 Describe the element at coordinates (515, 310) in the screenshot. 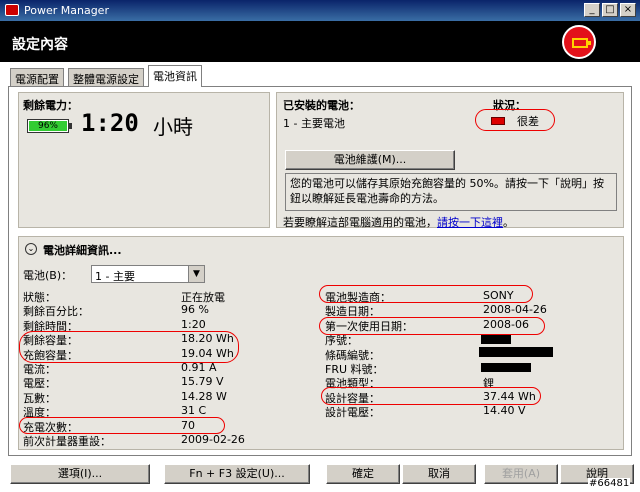

I see `stat-value: 2008-04-26` at that location.